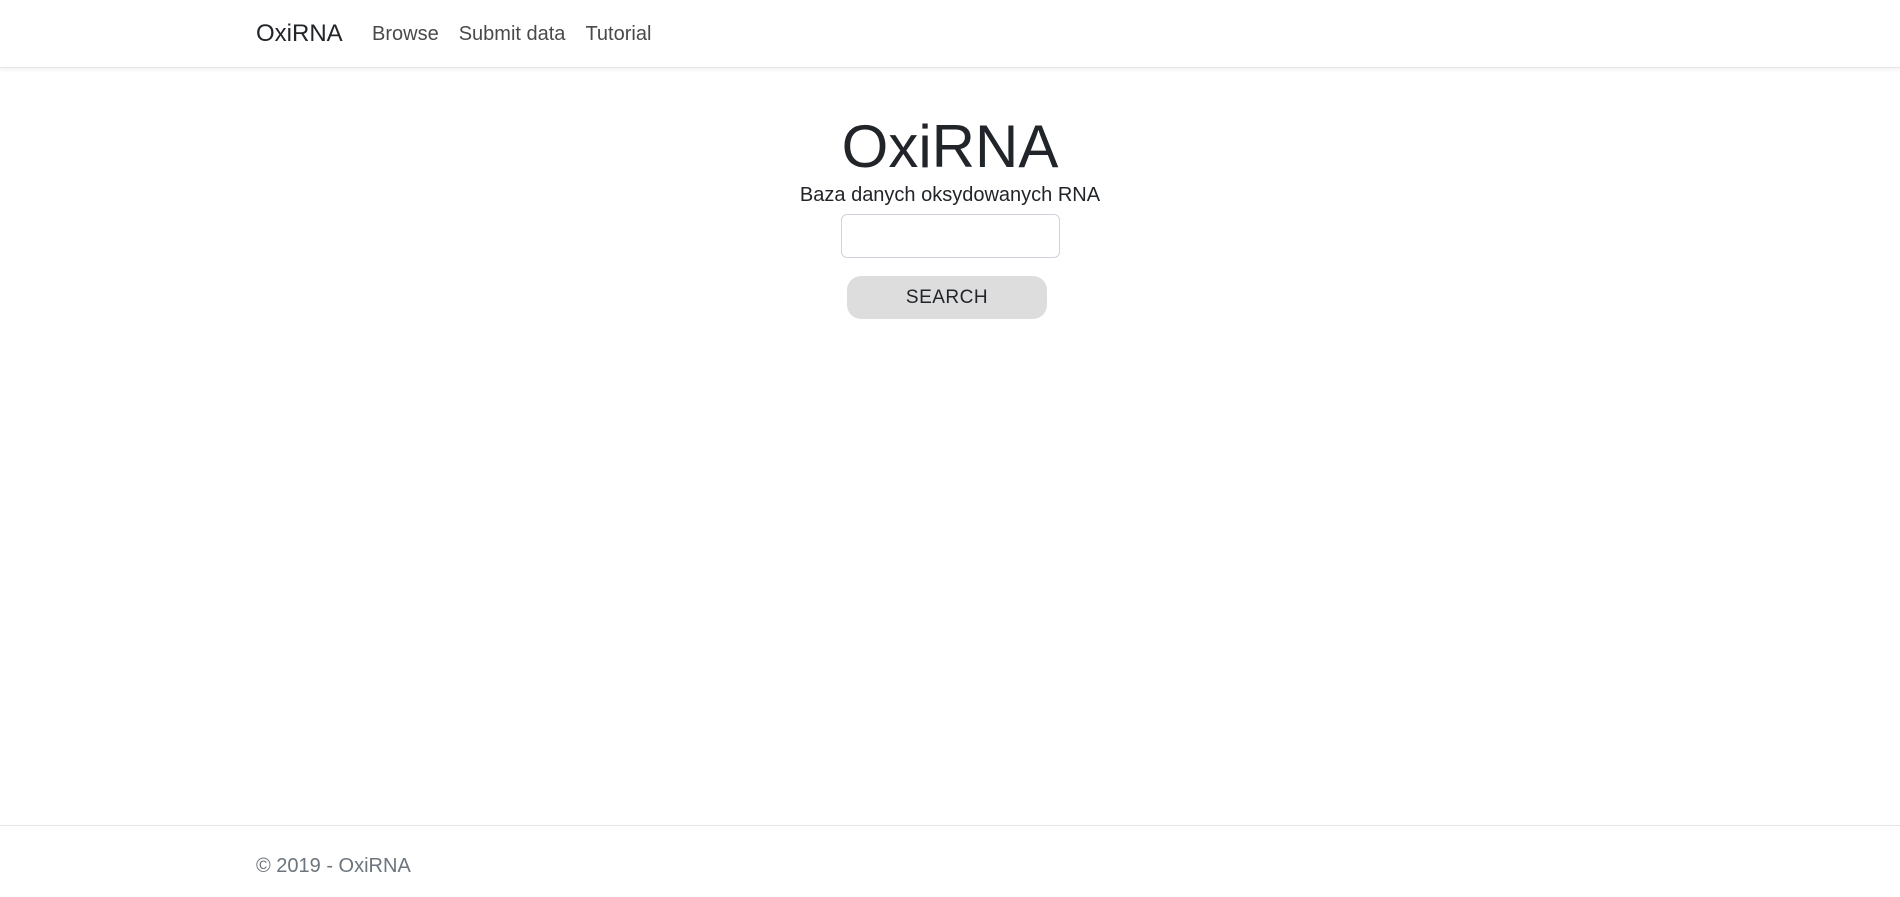 Image resolution: width=1900 pixels, height=897 pixels. Describe the element at coordinates (947, 297) in the screenshot. I see `search-button: SEARCH` at that location.